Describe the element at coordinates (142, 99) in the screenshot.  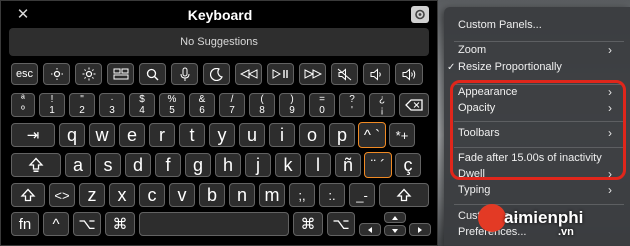
I see `key-top: $` at that location.